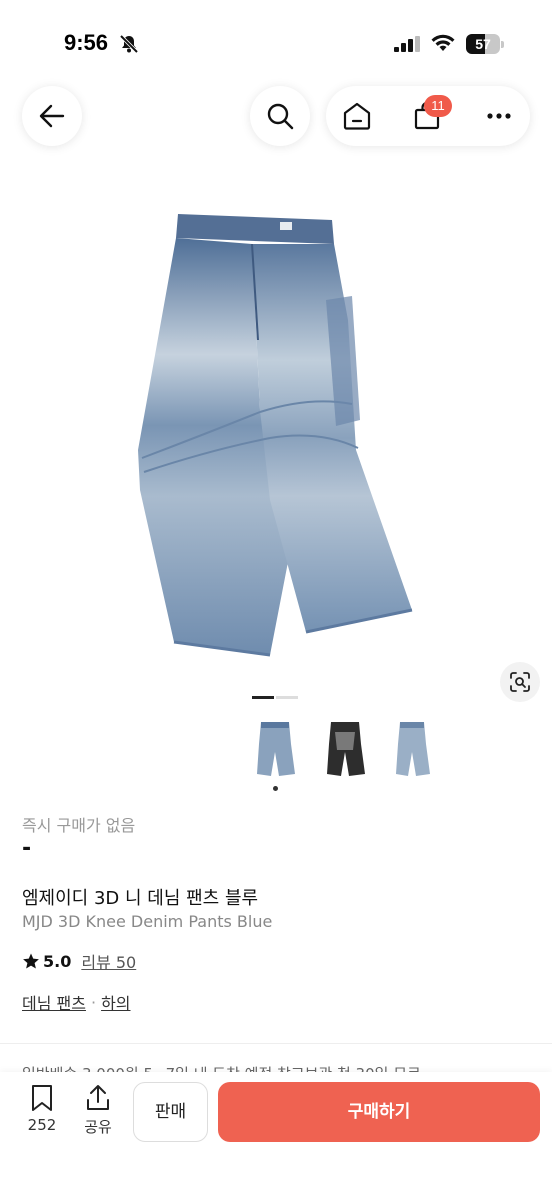  I want to click on arrow-left-icon, so click(52, 116).